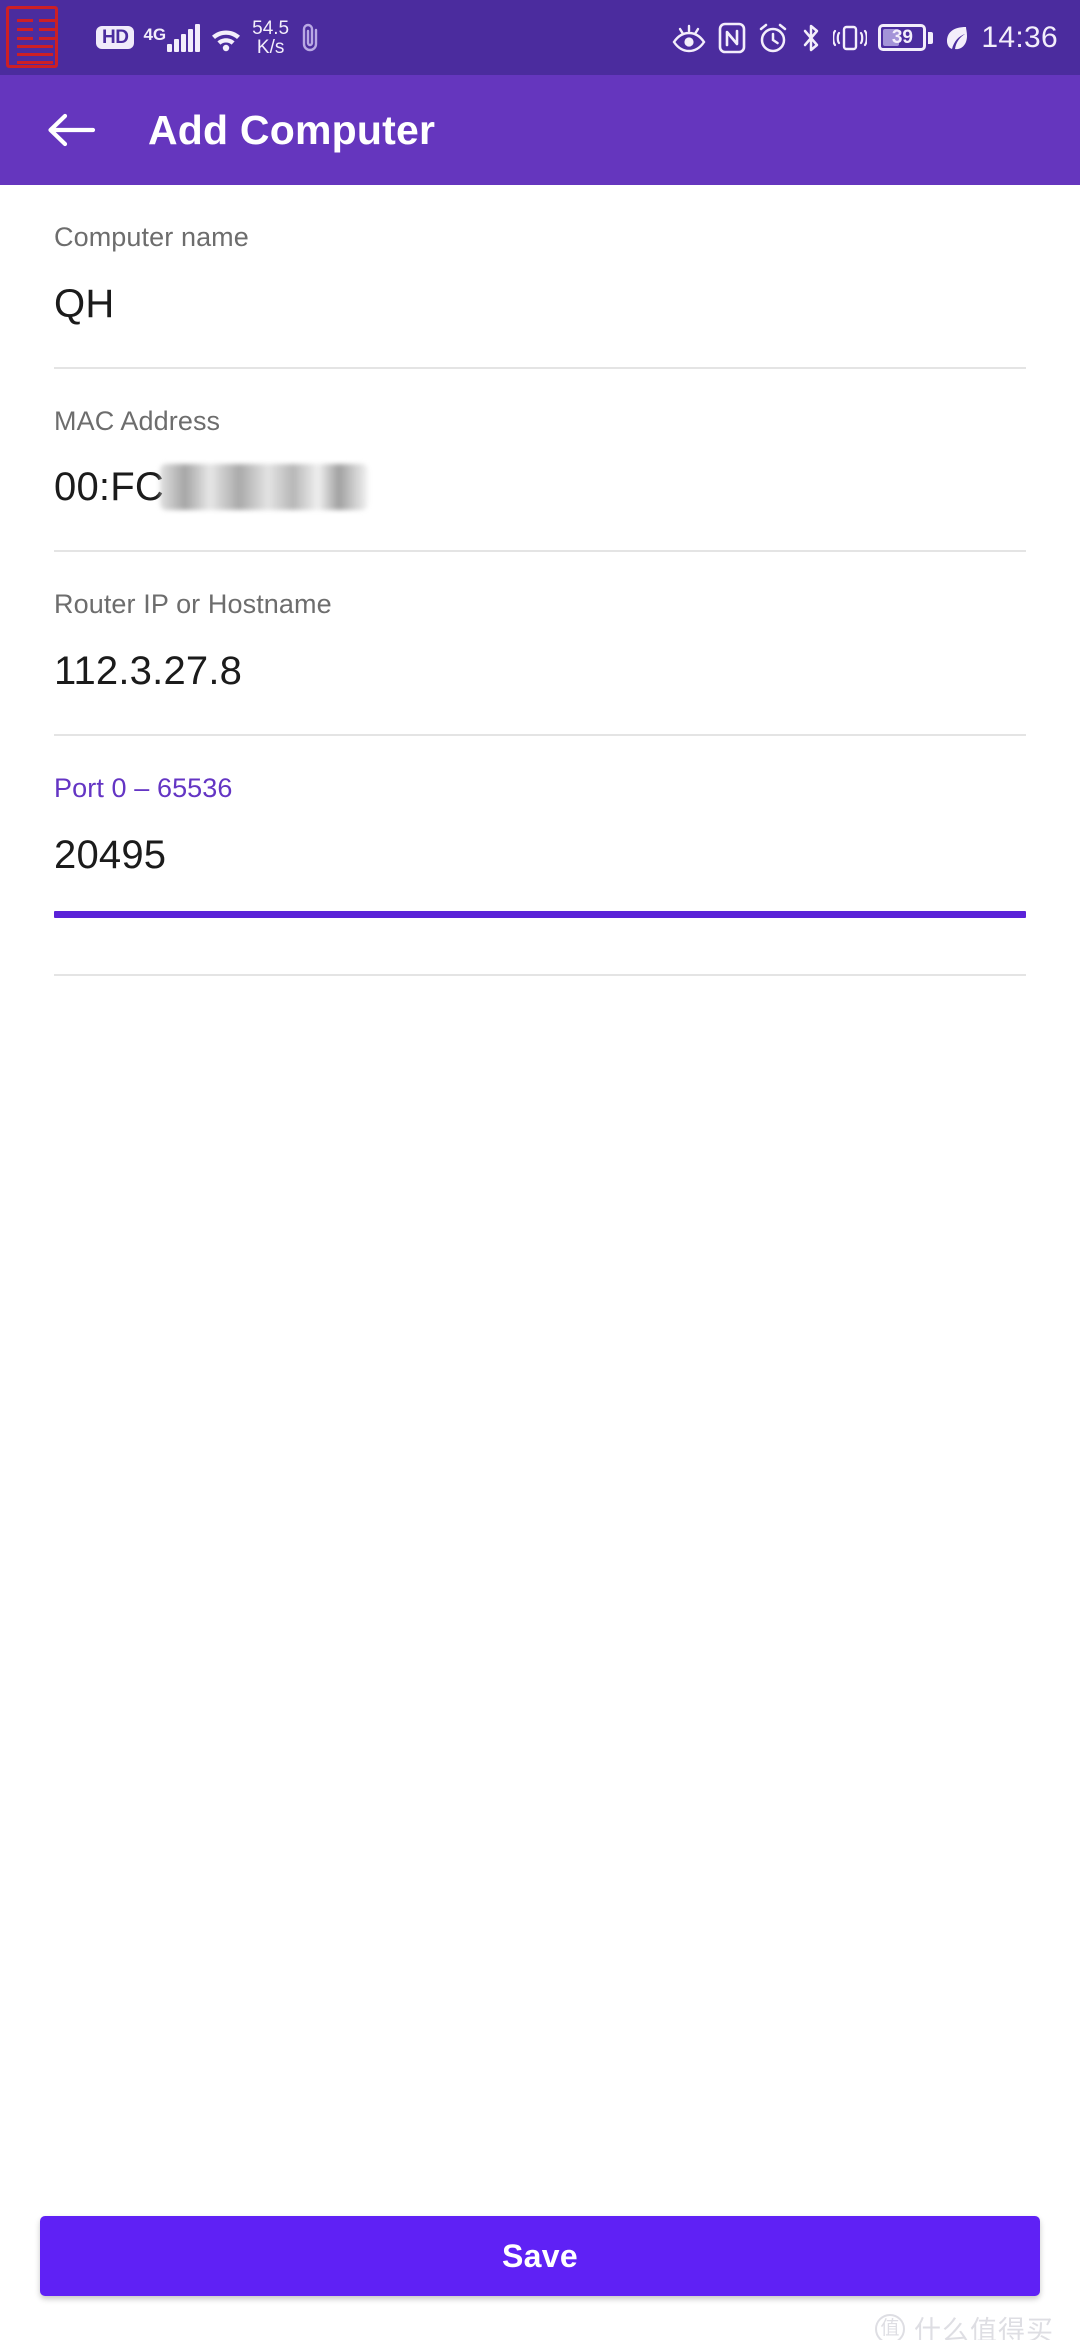  Describe the element at coordinates (148, 671) in the screenshot. I see `input-router-ip: 112.3.27.8` at that location.